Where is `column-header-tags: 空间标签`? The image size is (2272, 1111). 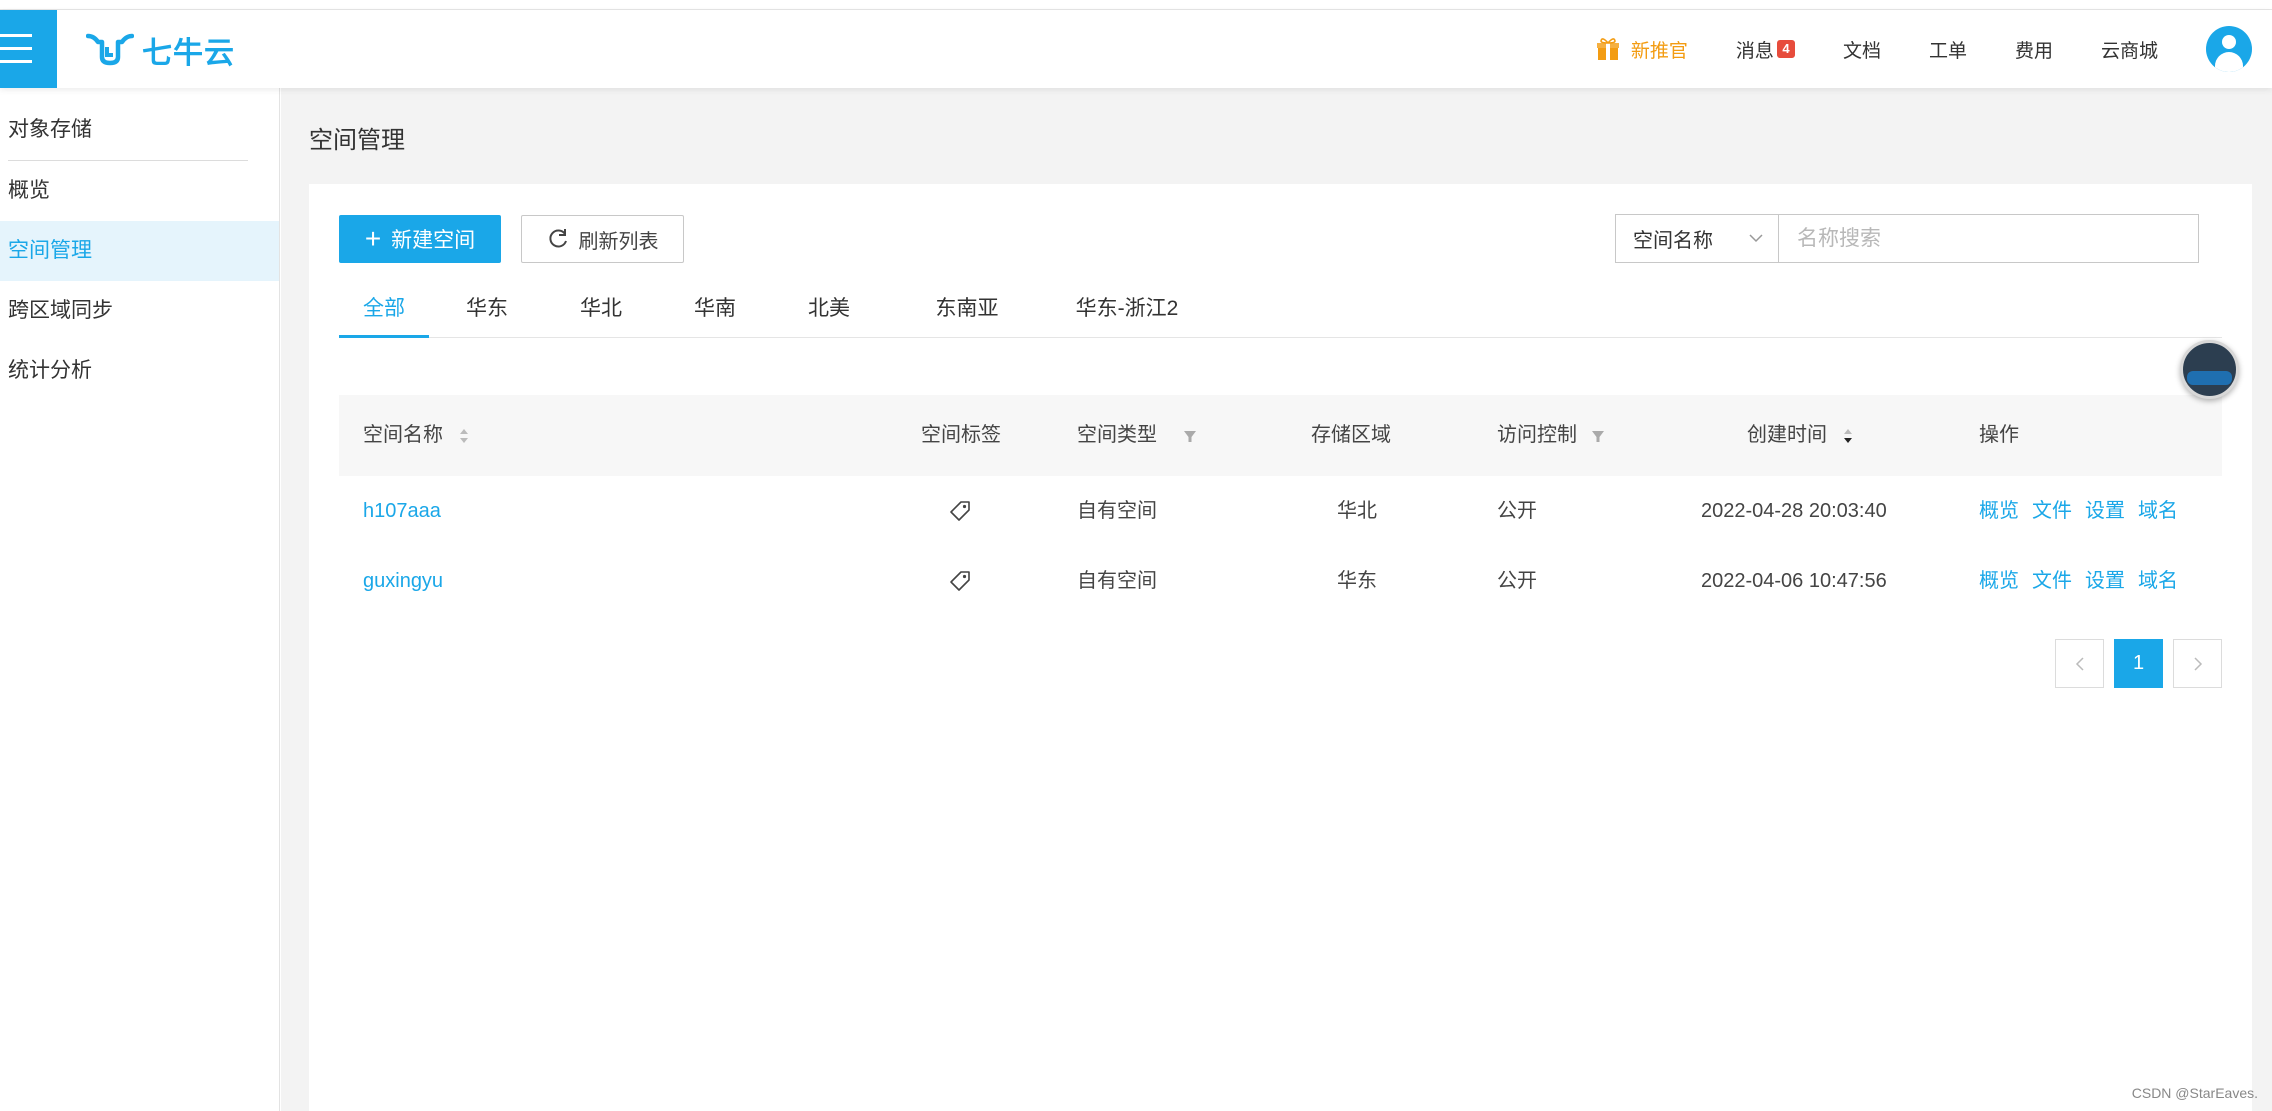
column-header-tags: 空间标签 is located at coordinates (961, 435).